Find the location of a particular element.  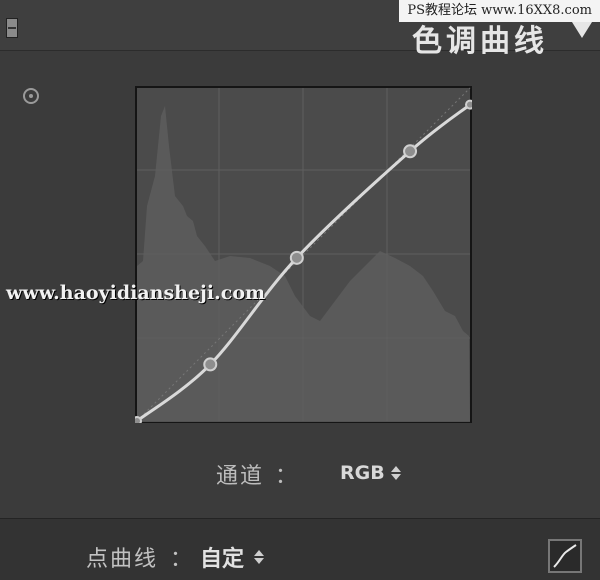

edit-point-curve-button is located at coordinates (565, 556).